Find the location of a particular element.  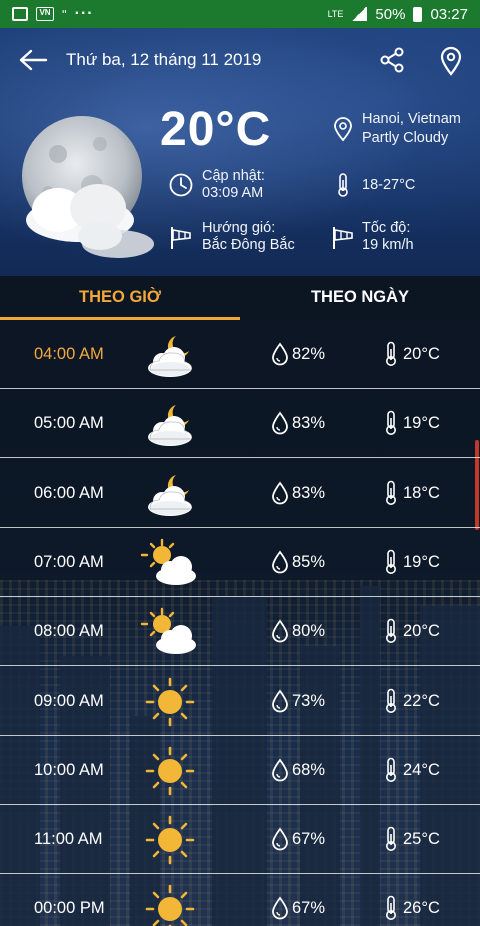

temp-range: 18-27°C is located at coordinates (389, 185).